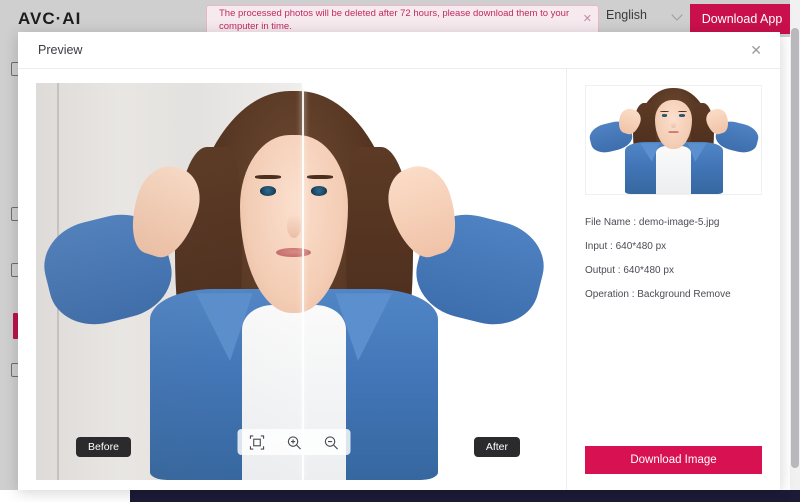 The image size is (800, 502). Describe the element at coordinates (293, 226) in the screenshot. I see `subject-nose` at that location.